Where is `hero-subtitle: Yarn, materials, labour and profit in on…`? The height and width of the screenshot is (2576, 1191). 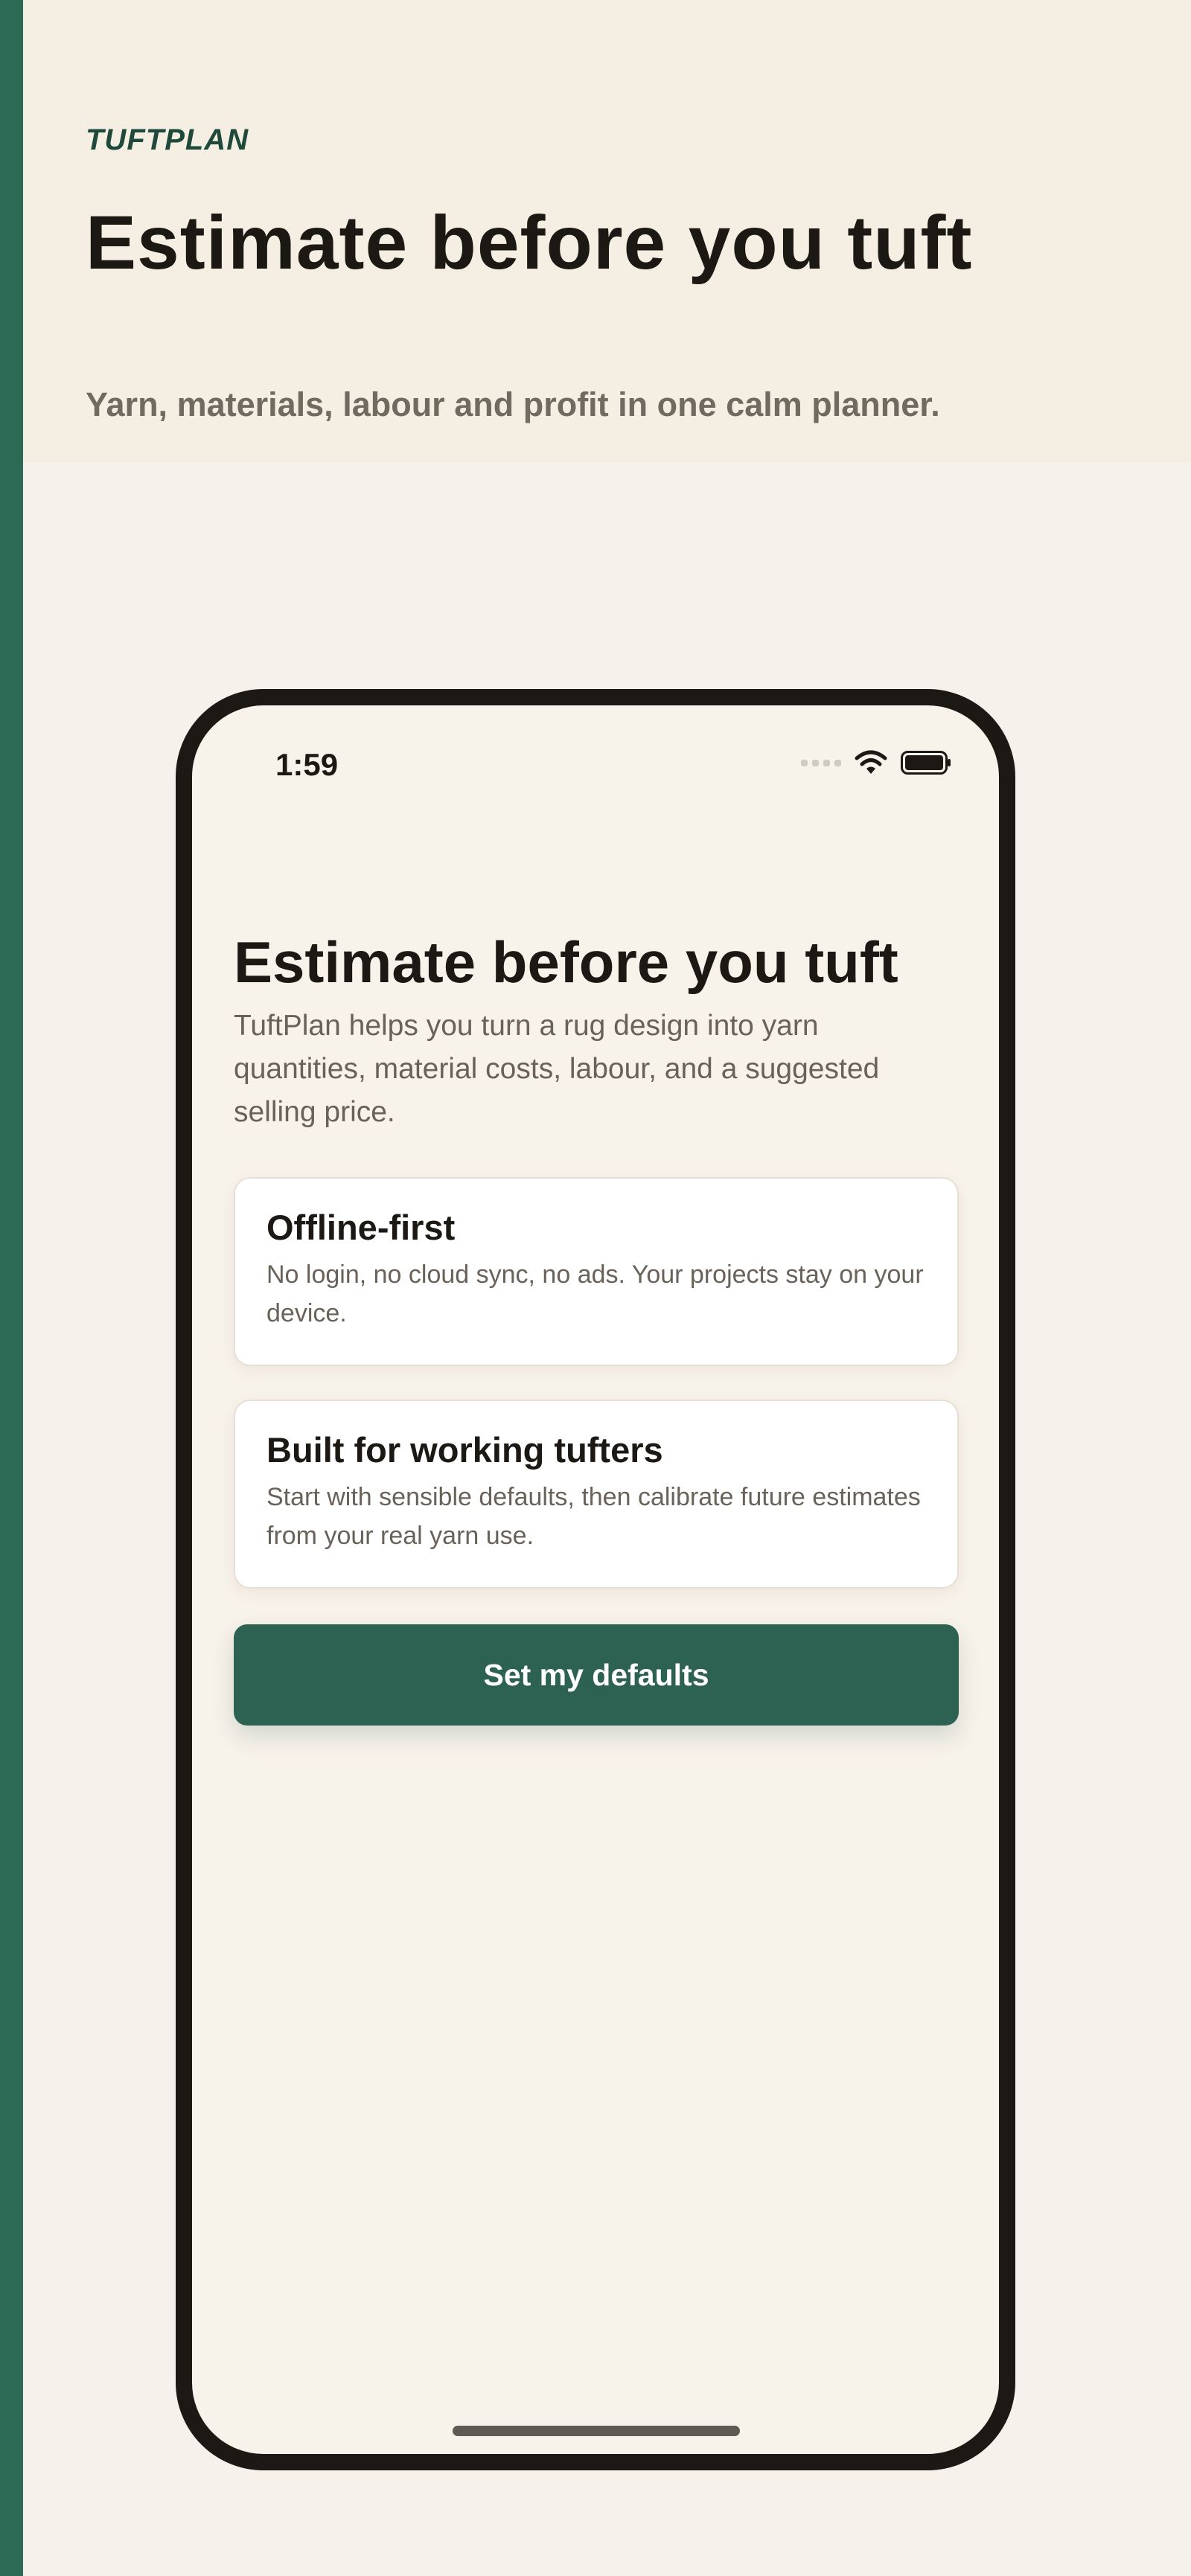
hero-subtitle: Yarn, materials, labour and profit in on… is located at coordinates (513, 404).